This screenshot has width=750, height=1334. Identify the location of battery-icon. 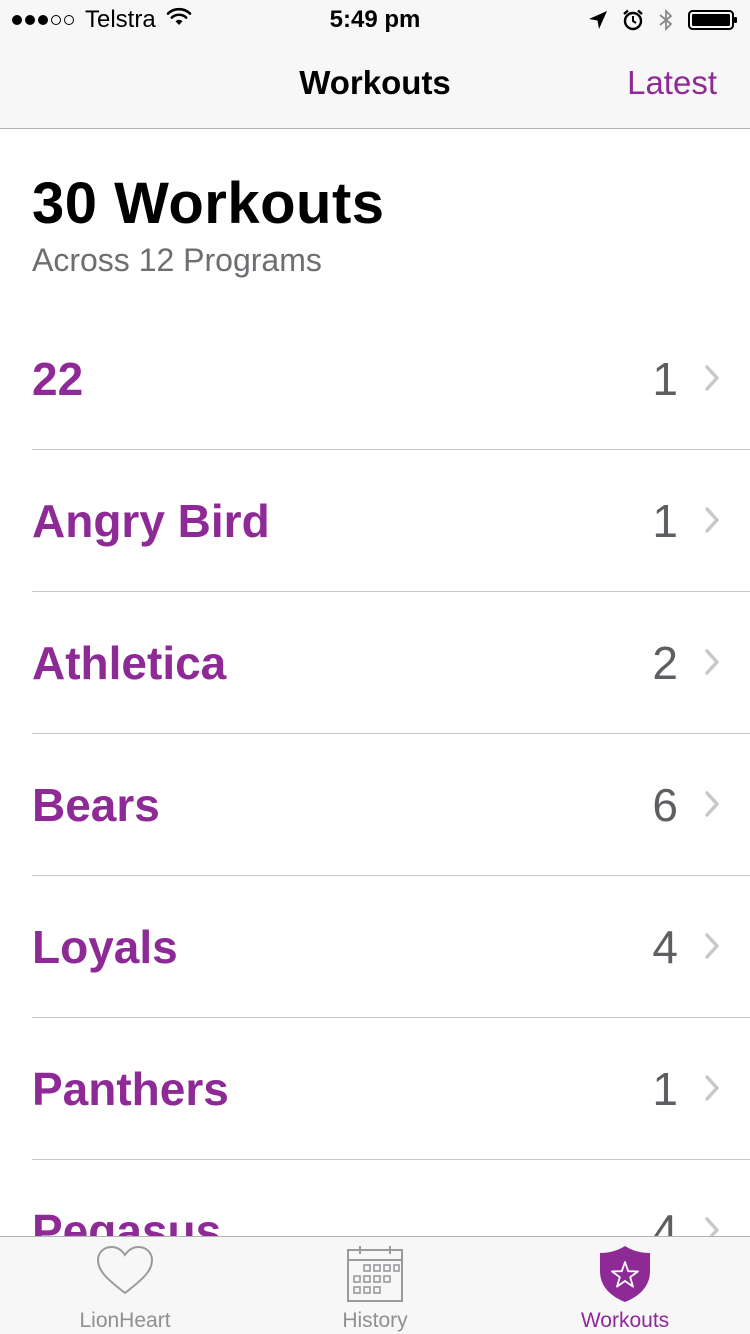
(713, 20).